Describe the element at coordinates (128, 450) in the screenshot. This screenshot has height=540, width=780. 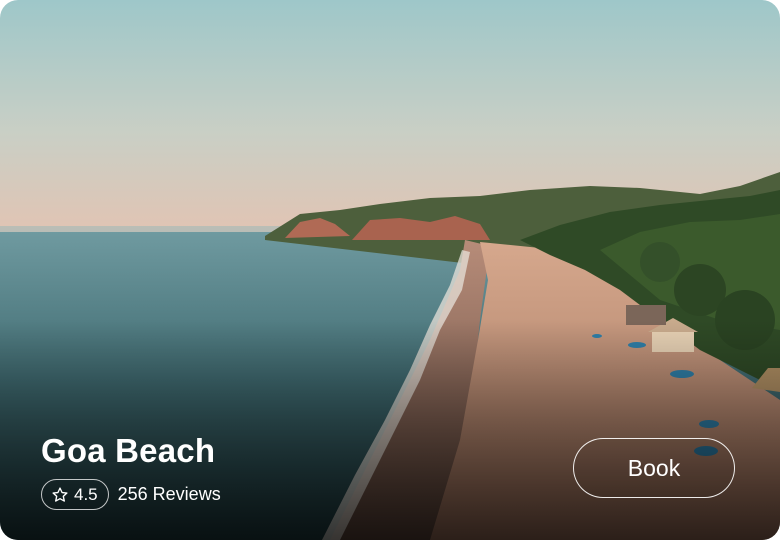
I see `card-title: Goa Beach` at that location.